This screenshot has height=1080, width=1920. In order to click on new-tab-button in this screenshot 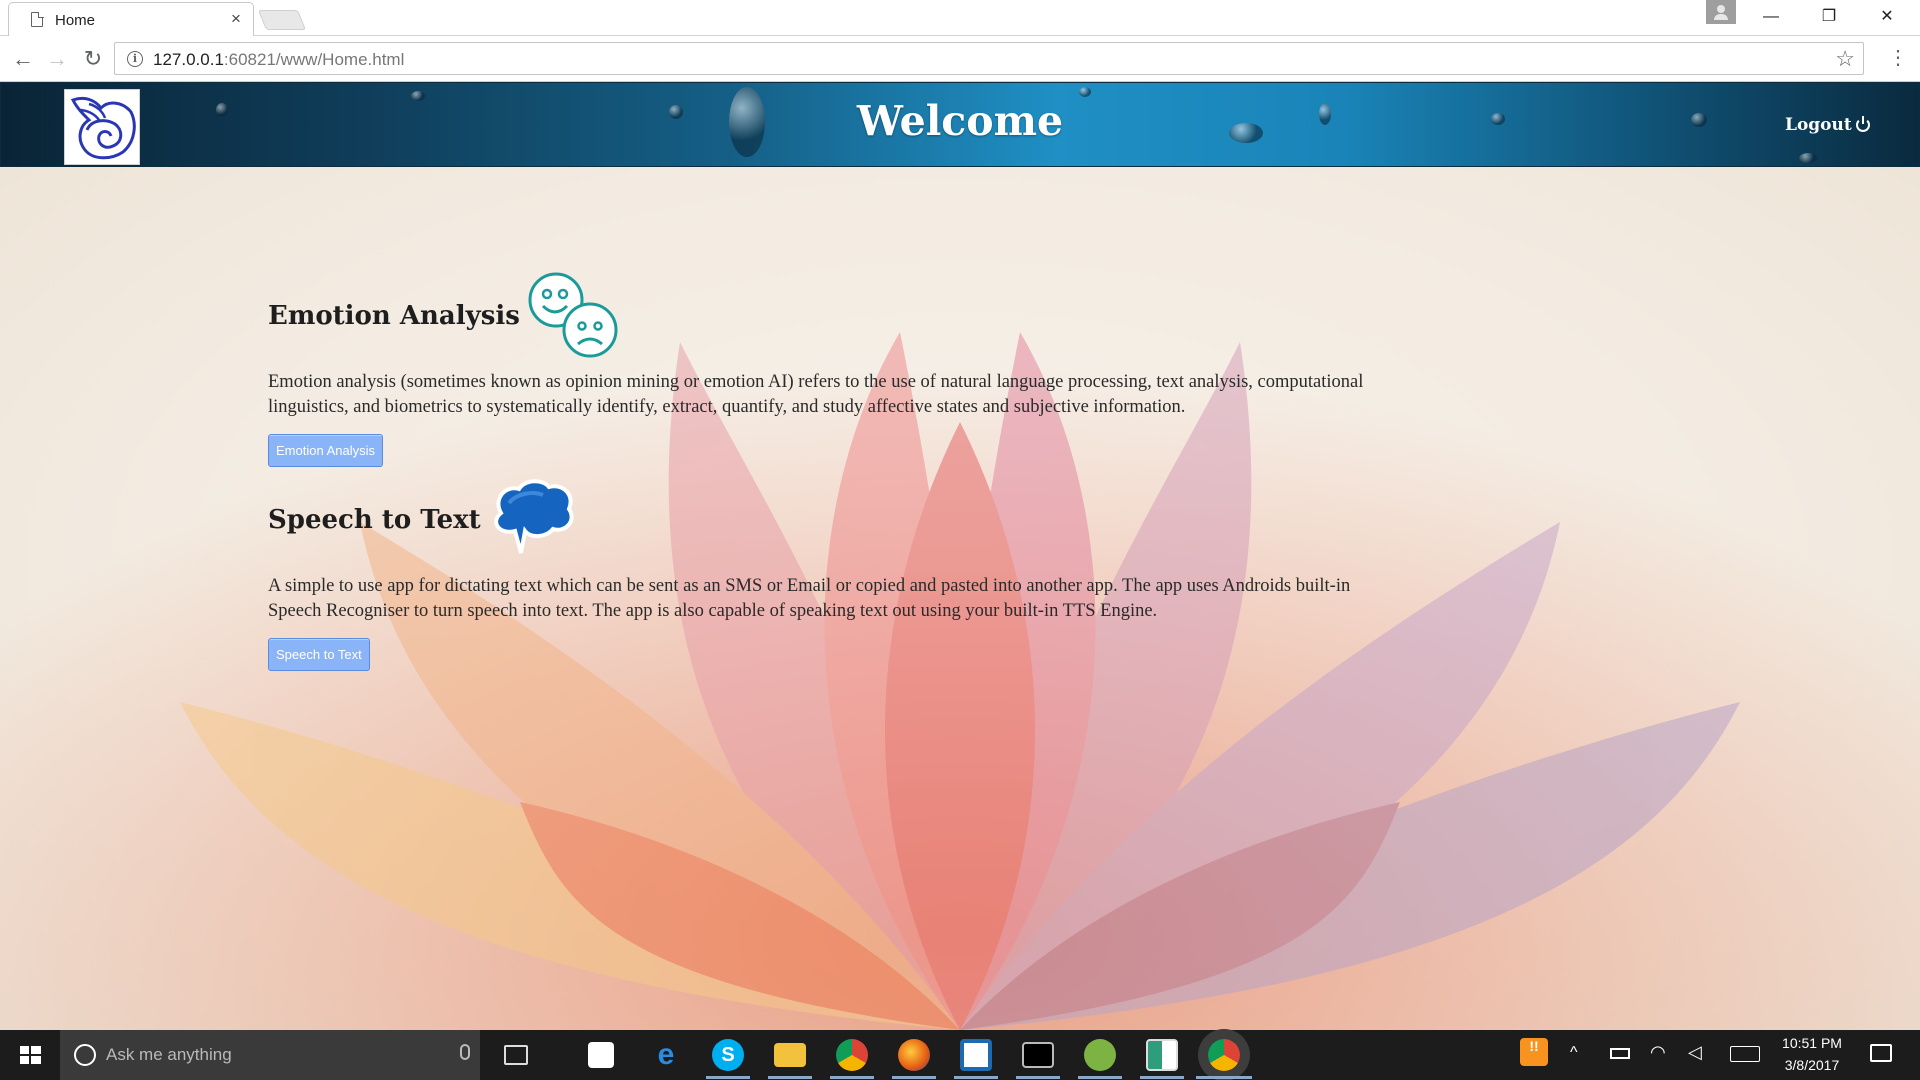, I will do `click(282, 20)`.